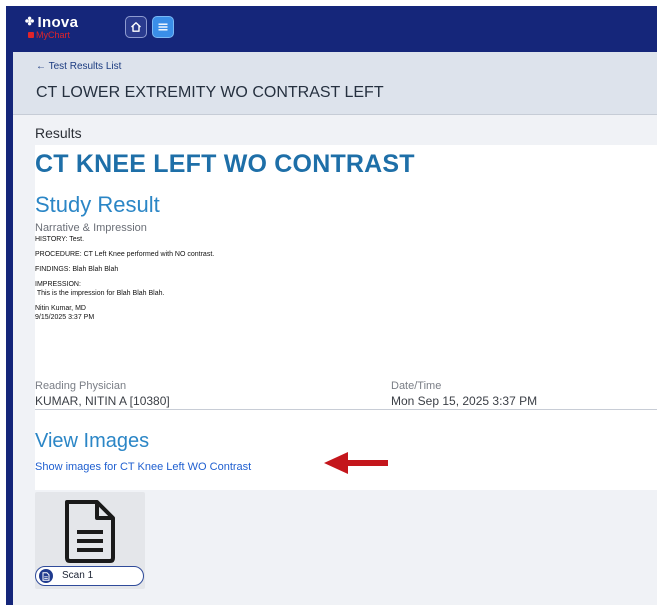 The image size is (657, 605). Describe the element at coordinates (30, 22) in the screenshot. I see `inova-logo-mark-icon: ✤` at that location.